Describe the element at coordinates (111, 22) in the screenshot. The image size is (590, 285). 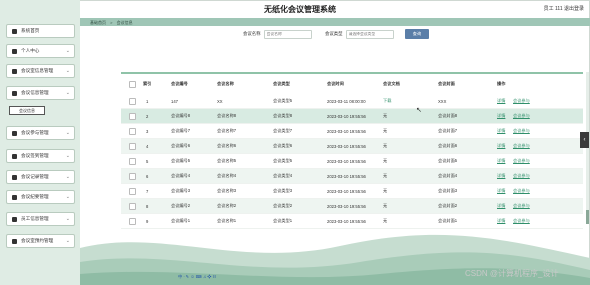
I see `breadcrumb: 基础首页 > 会议信息` at that location.